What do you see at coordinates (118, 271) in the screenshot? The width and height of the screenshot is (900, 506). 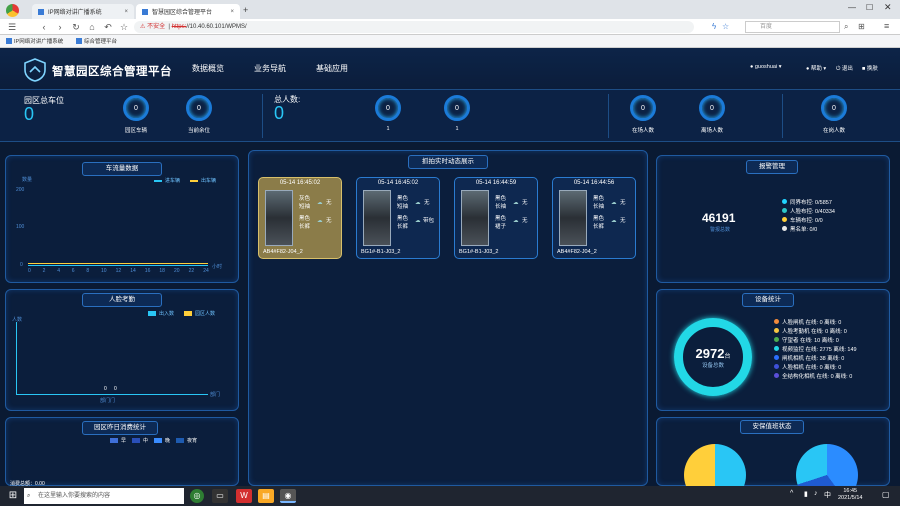 I see `traffic-xtick: 12` at bounding box center [118, 271].